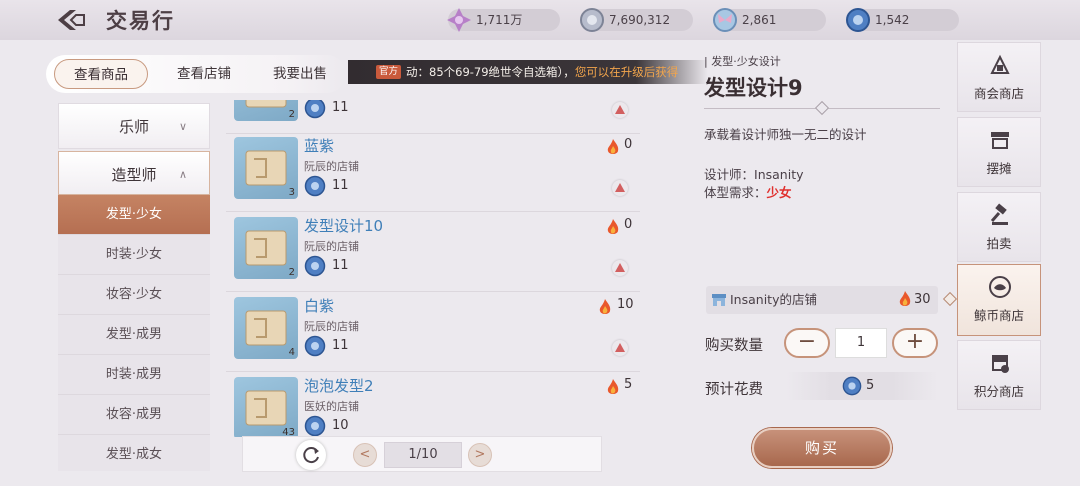 The width and height of the screenshot is (1080, 486). What do you see at coordinates (626, 72) in the screenshot?
I see `ticker-highlight: 您可以在升级后获得` at bounding box center [626, 72].